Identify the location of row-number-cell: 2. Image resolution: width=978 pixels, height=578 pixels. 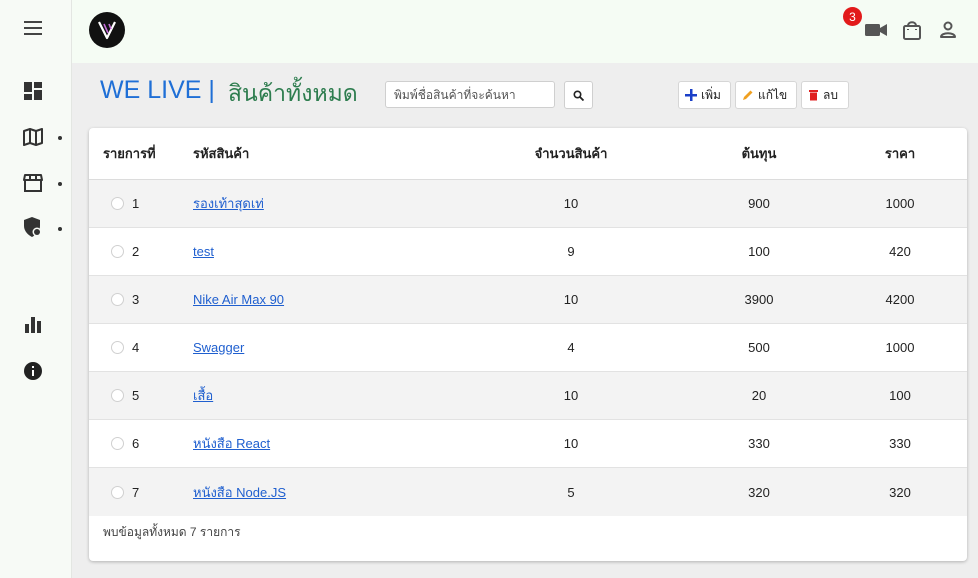
(121, 251).